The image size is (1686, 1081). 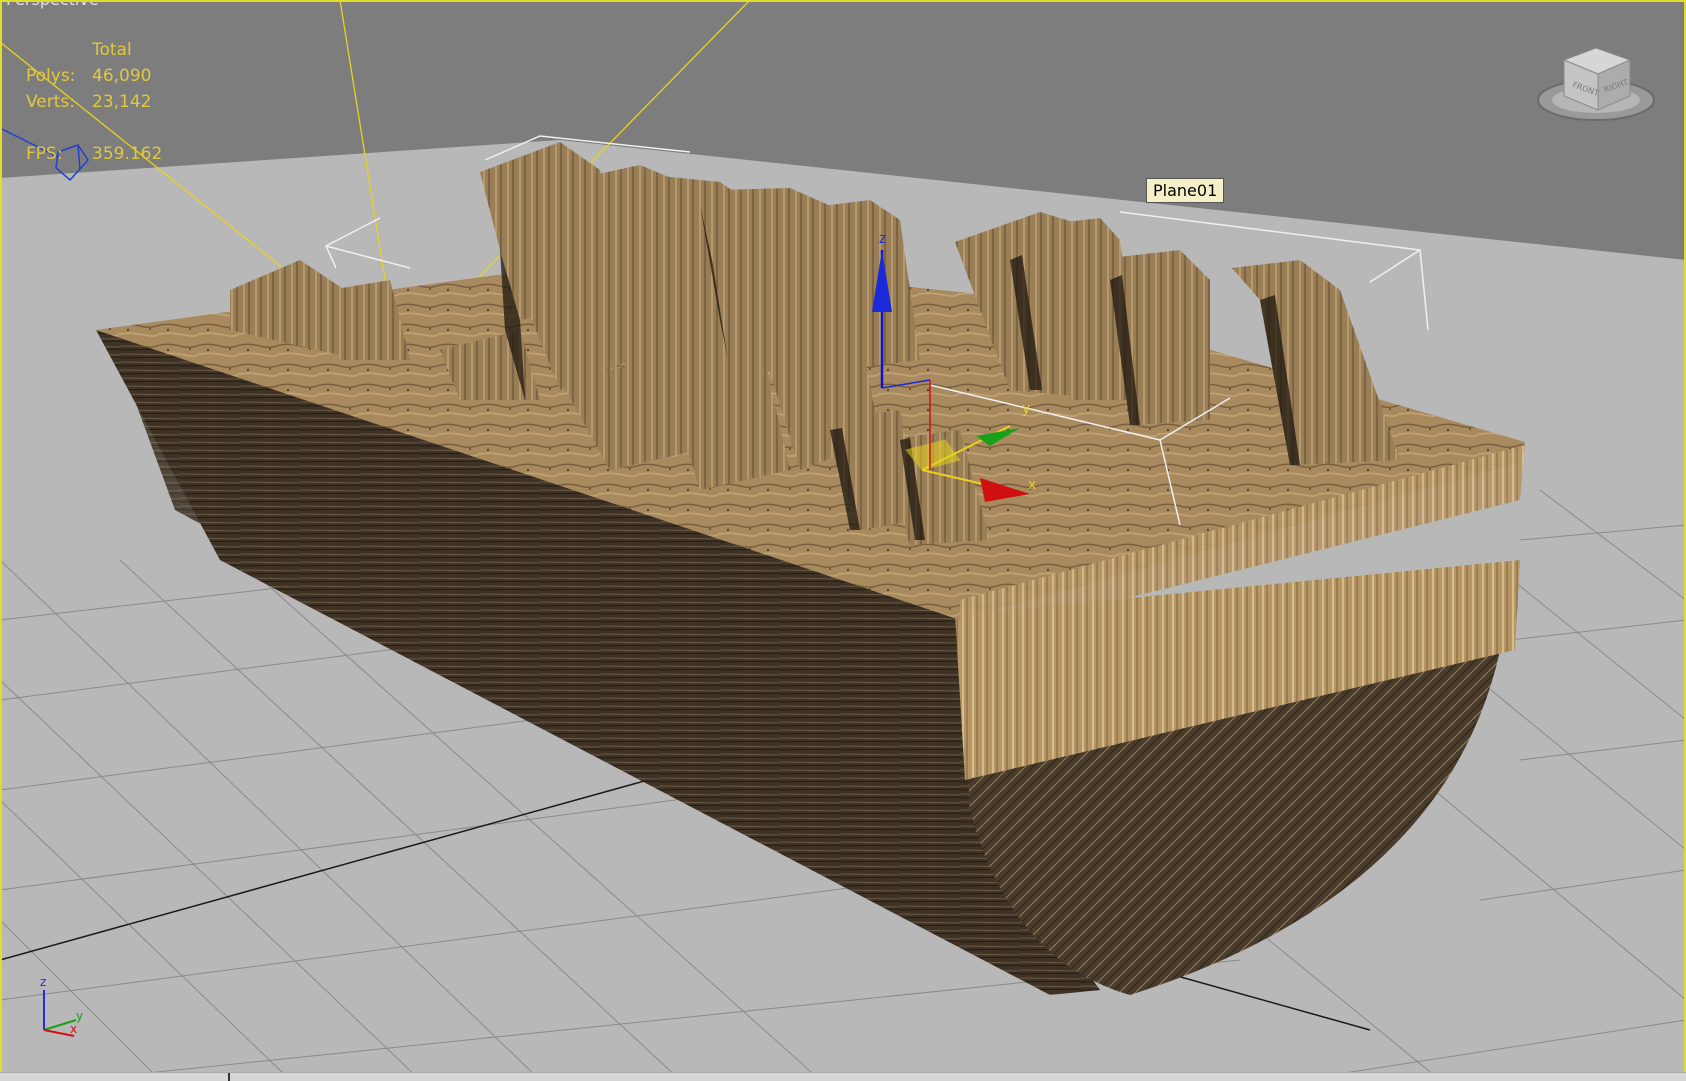 I want to click on gizmo-z-label: z, so click(x=883, y=239).